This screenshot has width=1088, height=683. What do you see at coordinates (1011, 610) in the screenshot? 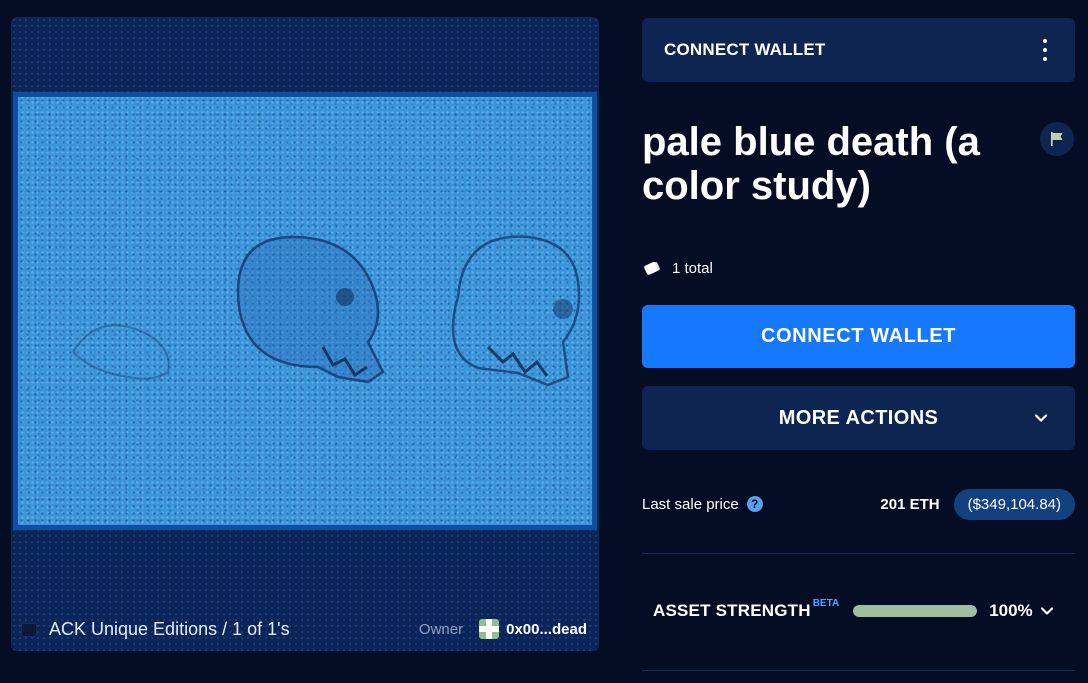
I see `asset-strength-value: 100%` at bounding box center [1011, 610].